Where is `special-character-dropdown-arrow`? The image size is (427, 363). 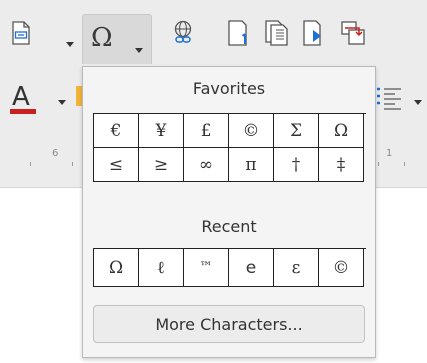
special-character-dropdown-arrow is located at coordinates (139, 47).